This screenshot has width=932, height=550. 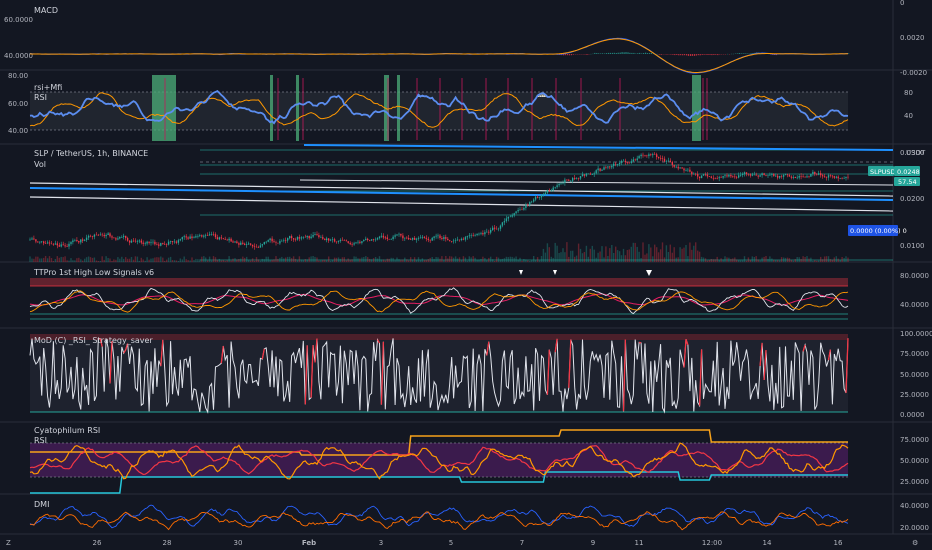 I want to click on settings-gear-icon: ⚙, so click(x=915, y=543).